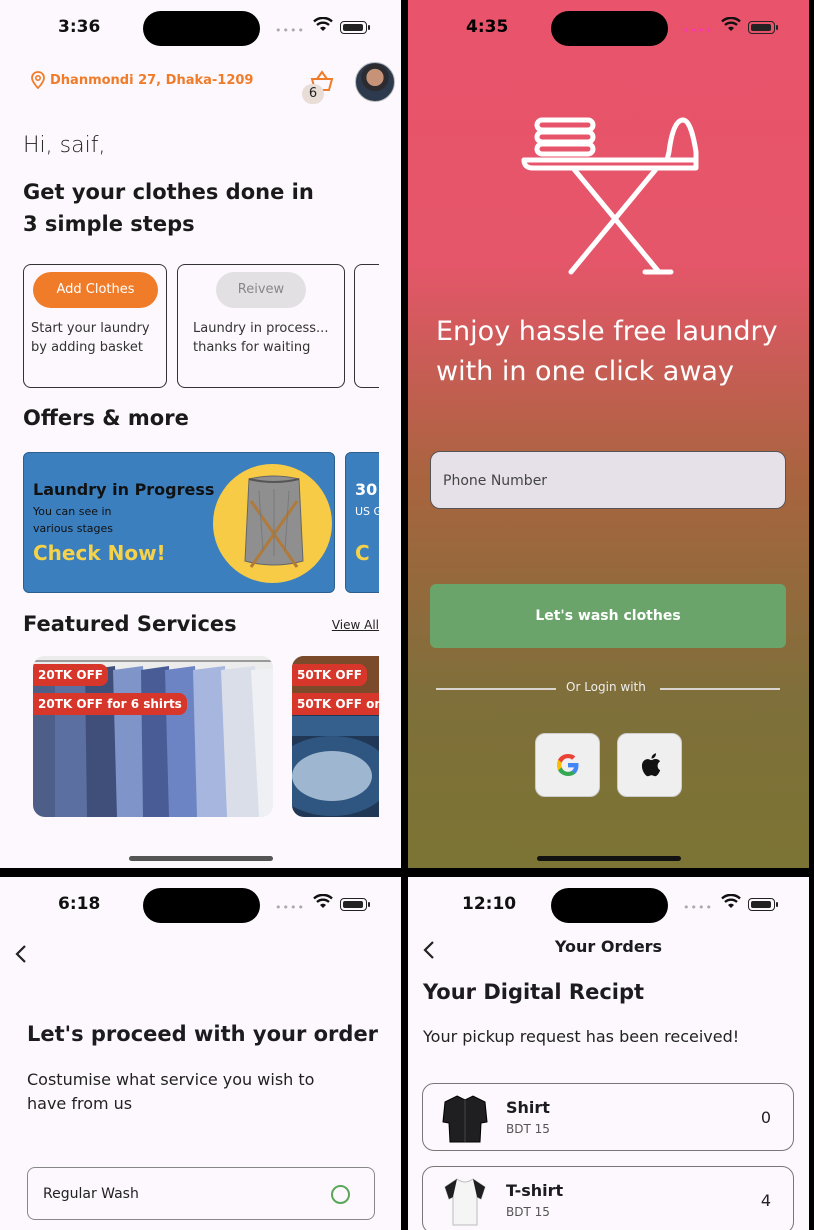 The image size is (814, 1230). Describe the element at coordinates (64, 145) in the screenshot. I see `greeting: Hi, saif,` at that location.